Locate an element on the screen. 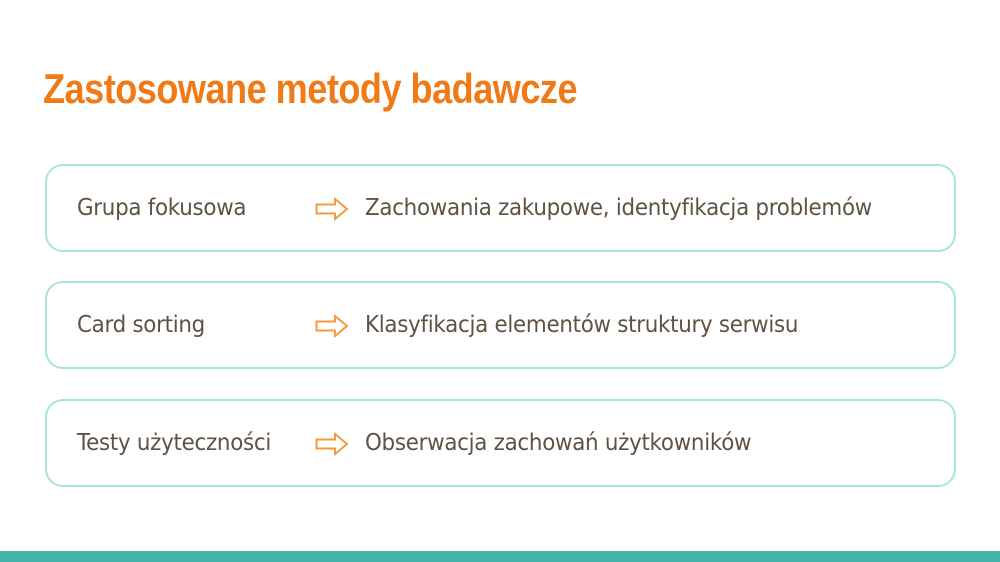 The image size is (1000, 562). method-name: Grupa fokusowa is located at coordinates (162, 208).